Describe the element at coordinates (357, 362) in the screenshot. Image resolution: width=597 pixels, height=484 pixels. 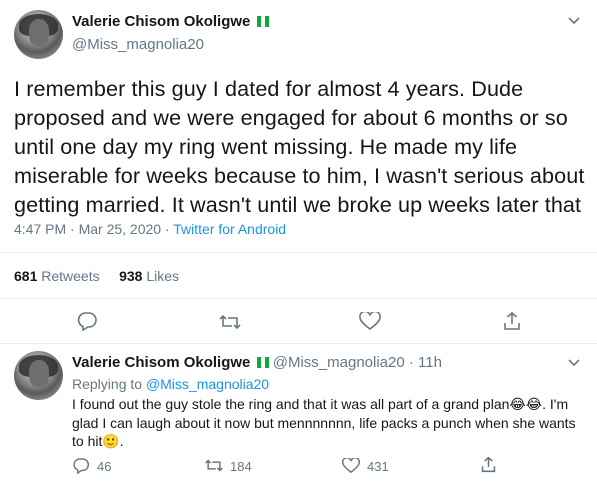
I see `reply-handle-time: @Miss_magnolia20 · 11h` at that location.